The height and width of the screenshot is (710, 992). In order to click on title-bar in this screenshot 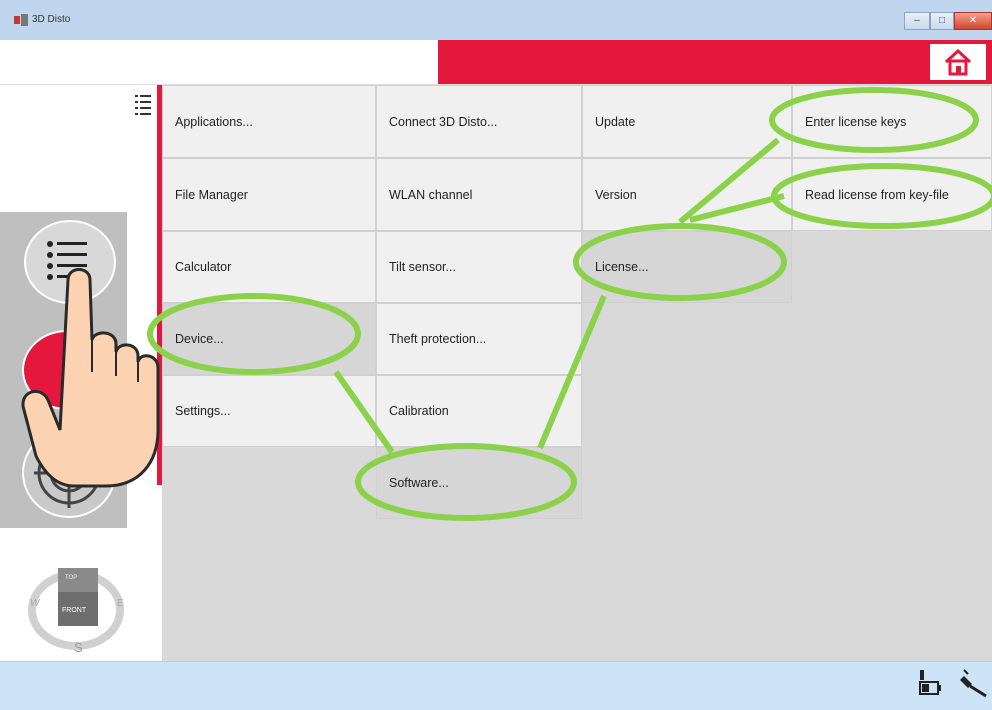, I will do `click(496, 20)`.